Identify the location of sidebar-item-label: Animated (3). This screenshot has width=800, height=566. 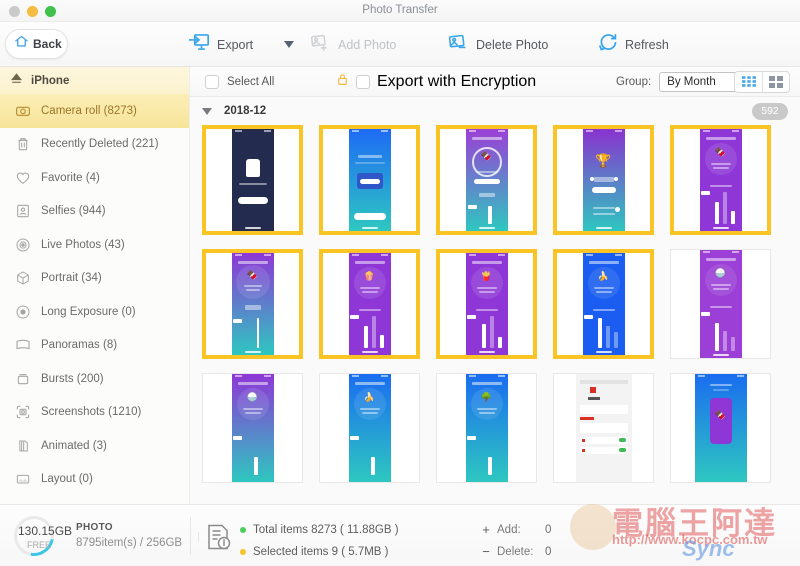
(74, 445).